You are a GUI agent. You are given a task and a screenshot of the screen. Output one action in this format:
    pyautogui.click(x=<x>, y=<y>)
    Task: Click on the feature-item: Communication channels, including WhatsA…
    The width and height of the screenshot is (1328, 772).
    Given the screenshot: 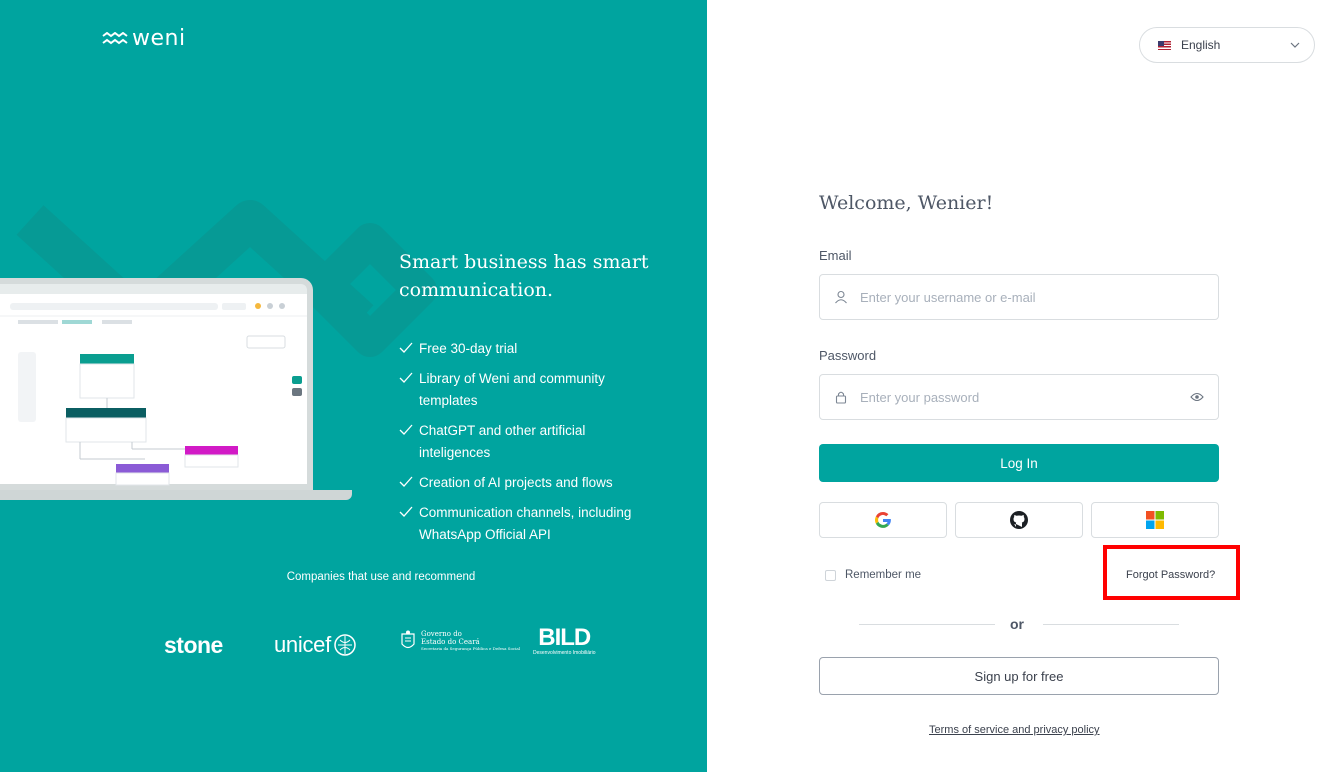 What is the action you would take?
    pyautogui.click(x=529, y=524)
    